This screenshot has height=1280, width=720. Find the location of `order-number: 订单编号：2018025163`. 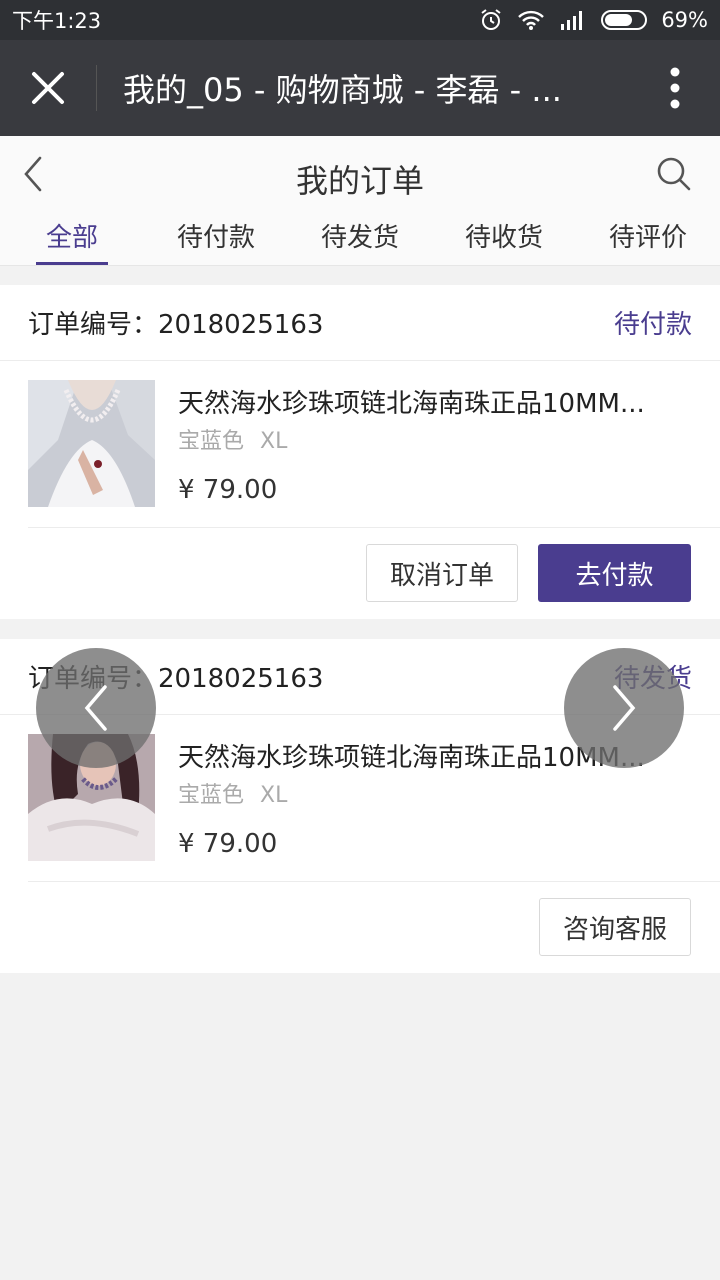

order-number: 订单编号：2018025163 is located at coordinates (176, 325).